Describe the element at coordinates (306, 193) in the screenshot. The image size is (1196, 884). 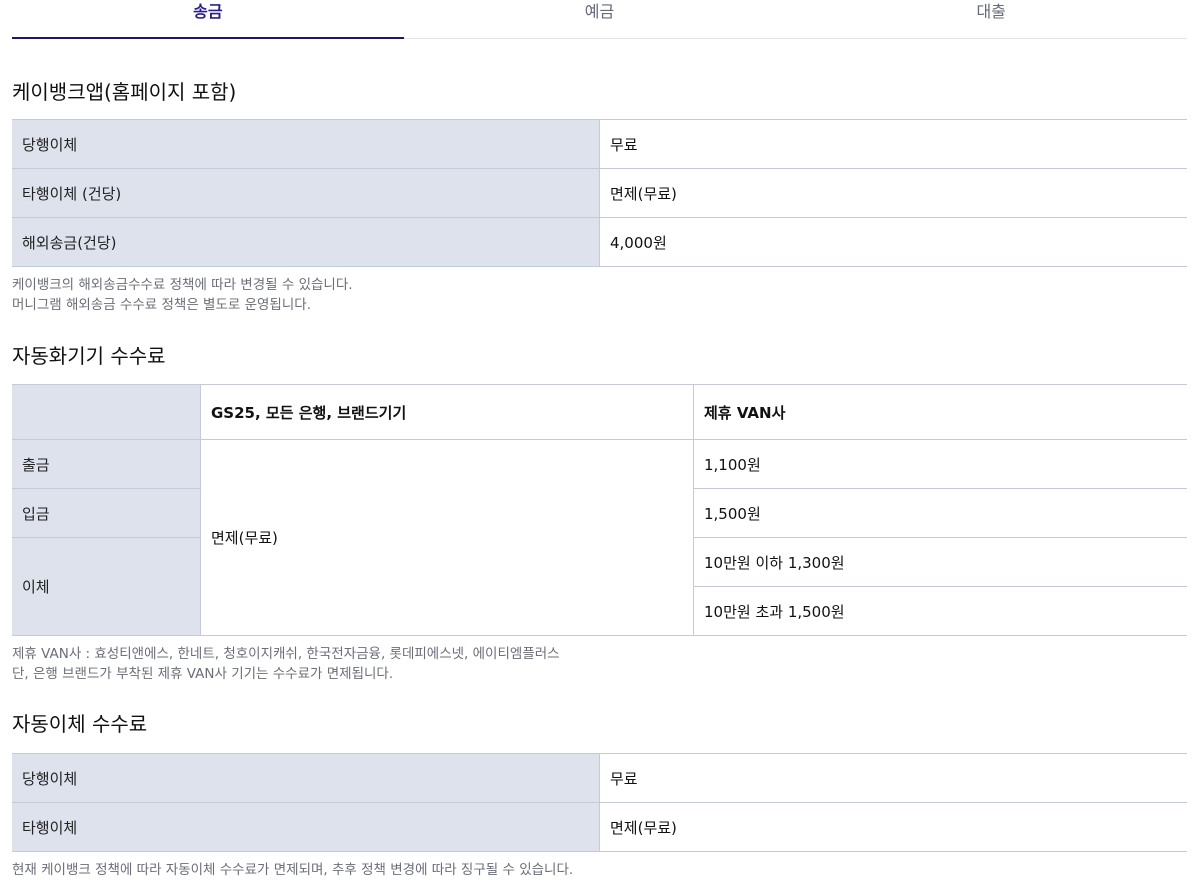
I see `row-label: 타행이체 (건당)` at that location.